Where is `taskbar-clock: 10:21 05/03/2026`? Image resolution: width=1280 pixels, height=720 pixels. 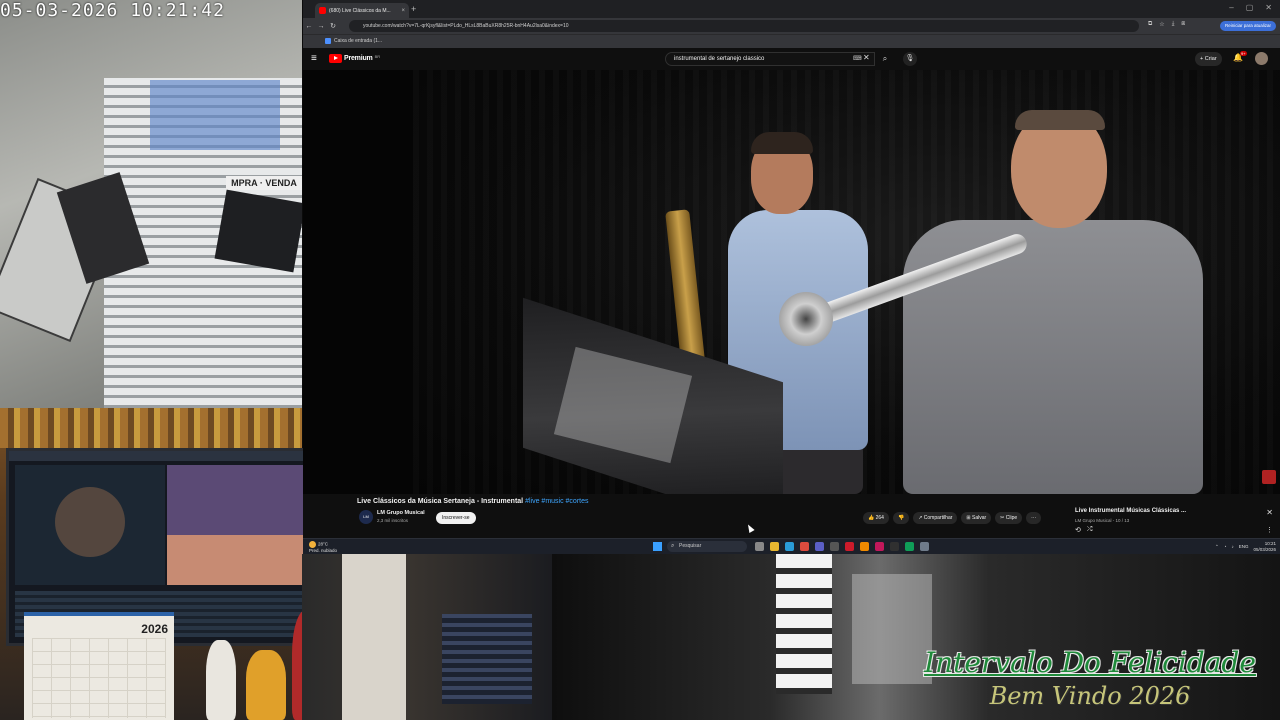 taskbar-clock: 10:21 05/03/2026 is located at coordinates (1264, 546).